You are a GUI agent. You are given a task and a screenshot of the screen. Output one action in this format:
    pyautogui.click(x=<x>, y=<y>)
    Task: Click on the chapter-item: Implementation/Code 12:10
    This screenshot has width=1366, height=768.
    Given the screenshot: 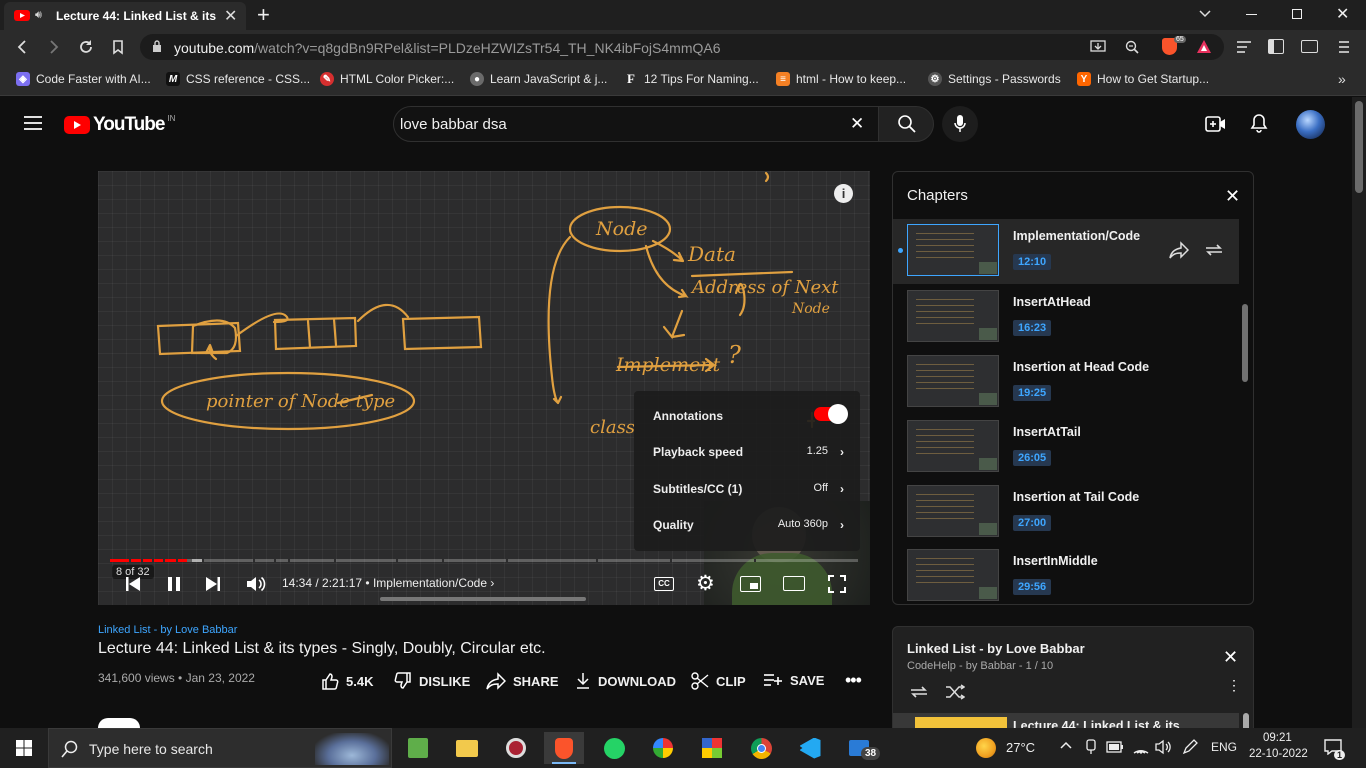 What is the action you would take?
    pyautogui.click(x=1066, y=251)
    